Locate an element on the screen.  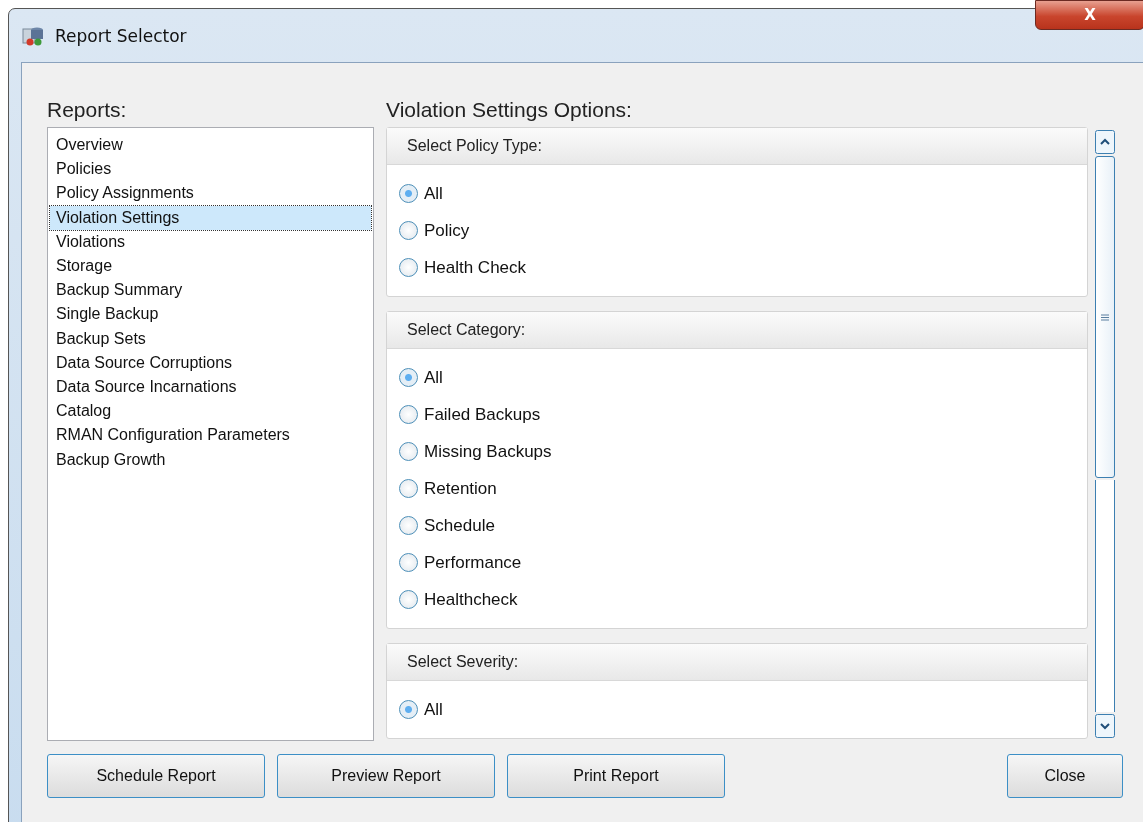
action-button: Schedule Report is located at coordinates (156, 776).